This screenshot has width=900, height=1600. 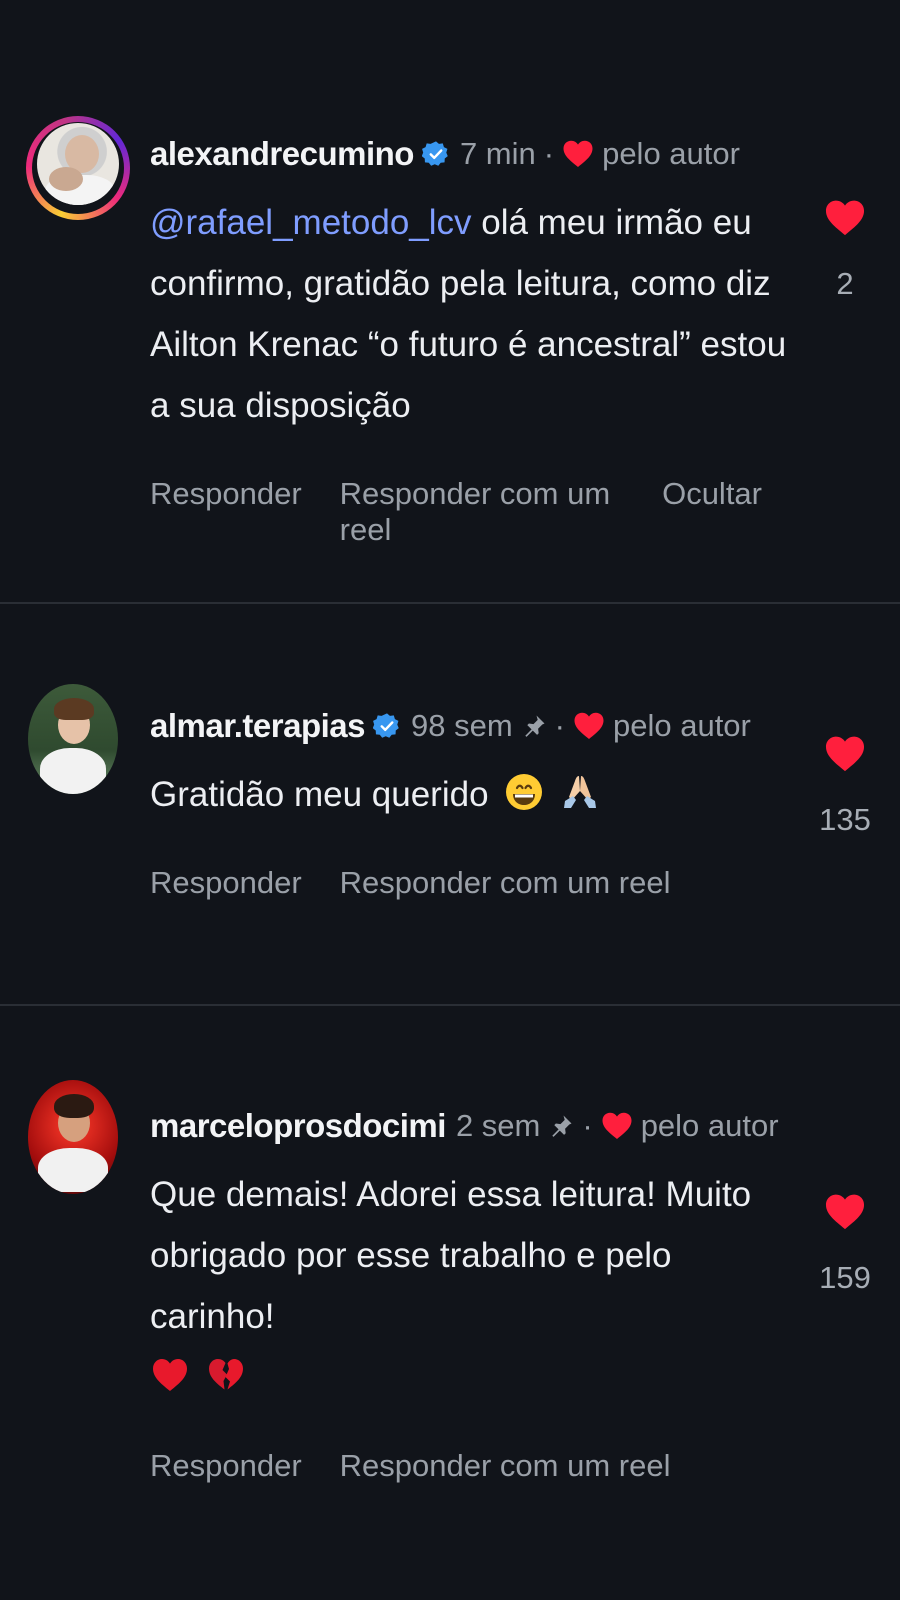 What do you see at coordinates (498, 1125) in the screenshot?
I see `comment-time: 2 sem` at bounding box center [498, 1125].